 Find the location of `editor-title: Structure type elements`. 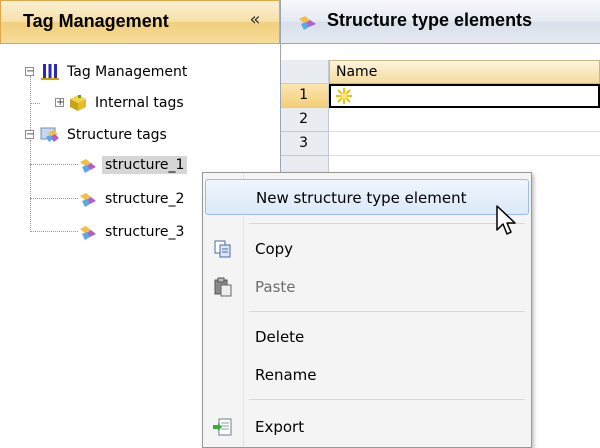

editor-title: Structure type elements is located at coordinates (430, 20).